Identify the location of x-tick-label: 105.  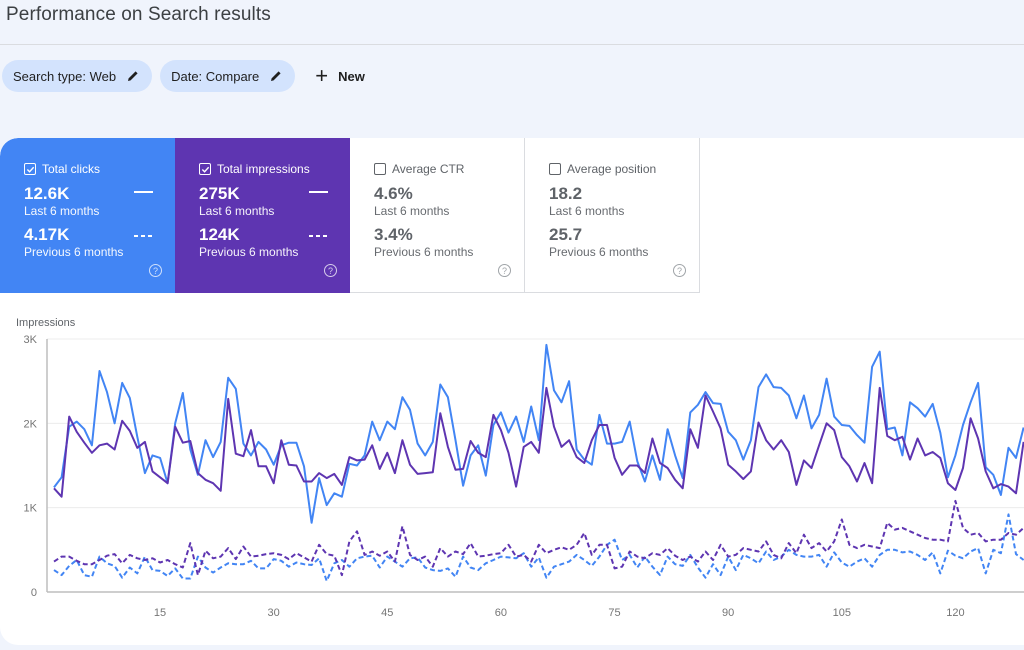
(842, 613).